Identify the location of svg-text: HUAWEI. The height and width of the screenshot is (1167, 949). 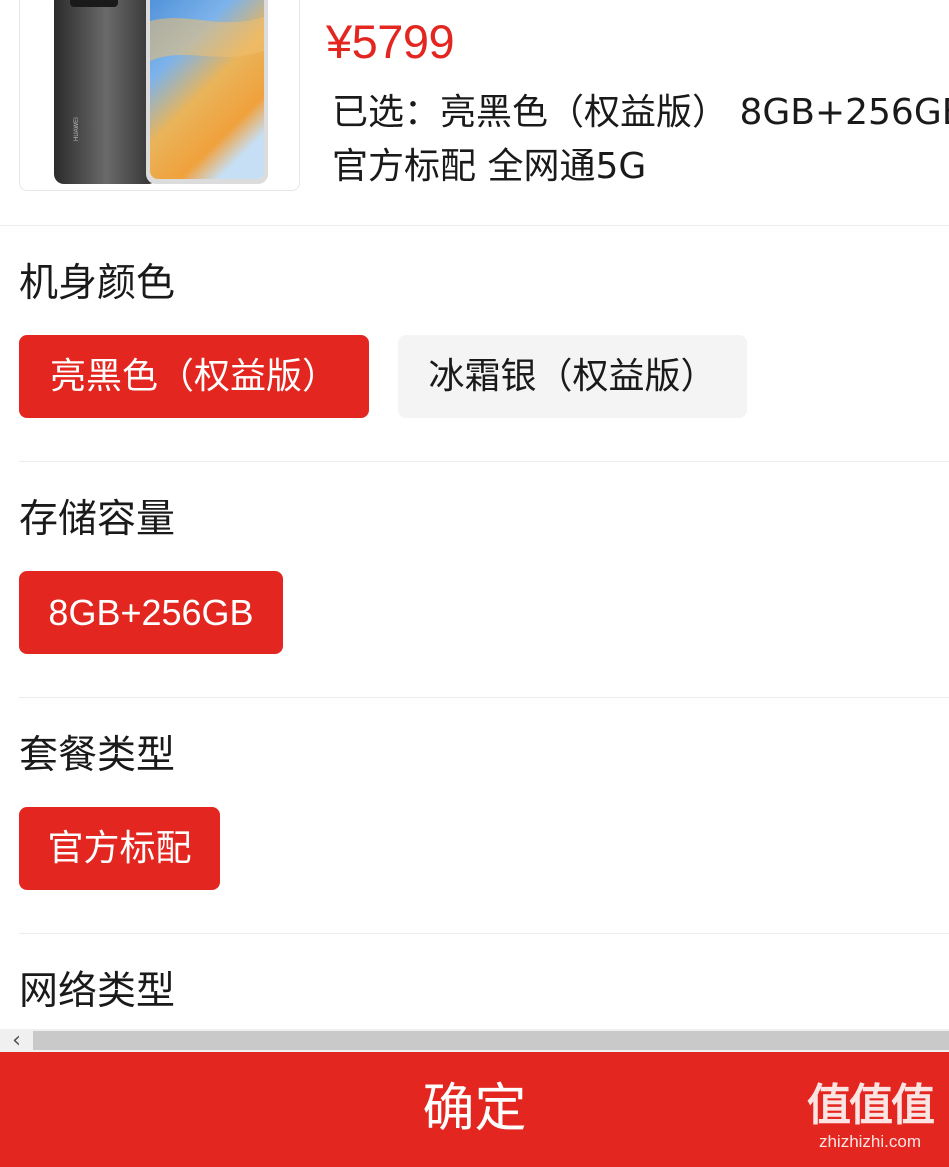
(77, 129).